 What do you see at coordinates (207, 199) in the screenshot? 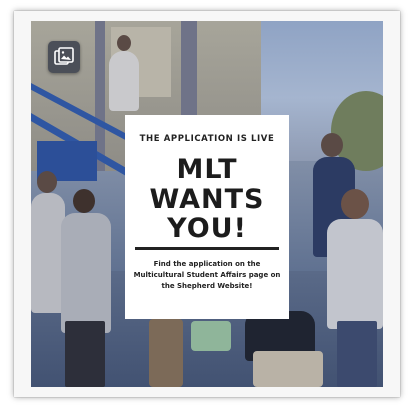
I see `poster-headline-line-2: WANTS` at bounding box center [207, 199].